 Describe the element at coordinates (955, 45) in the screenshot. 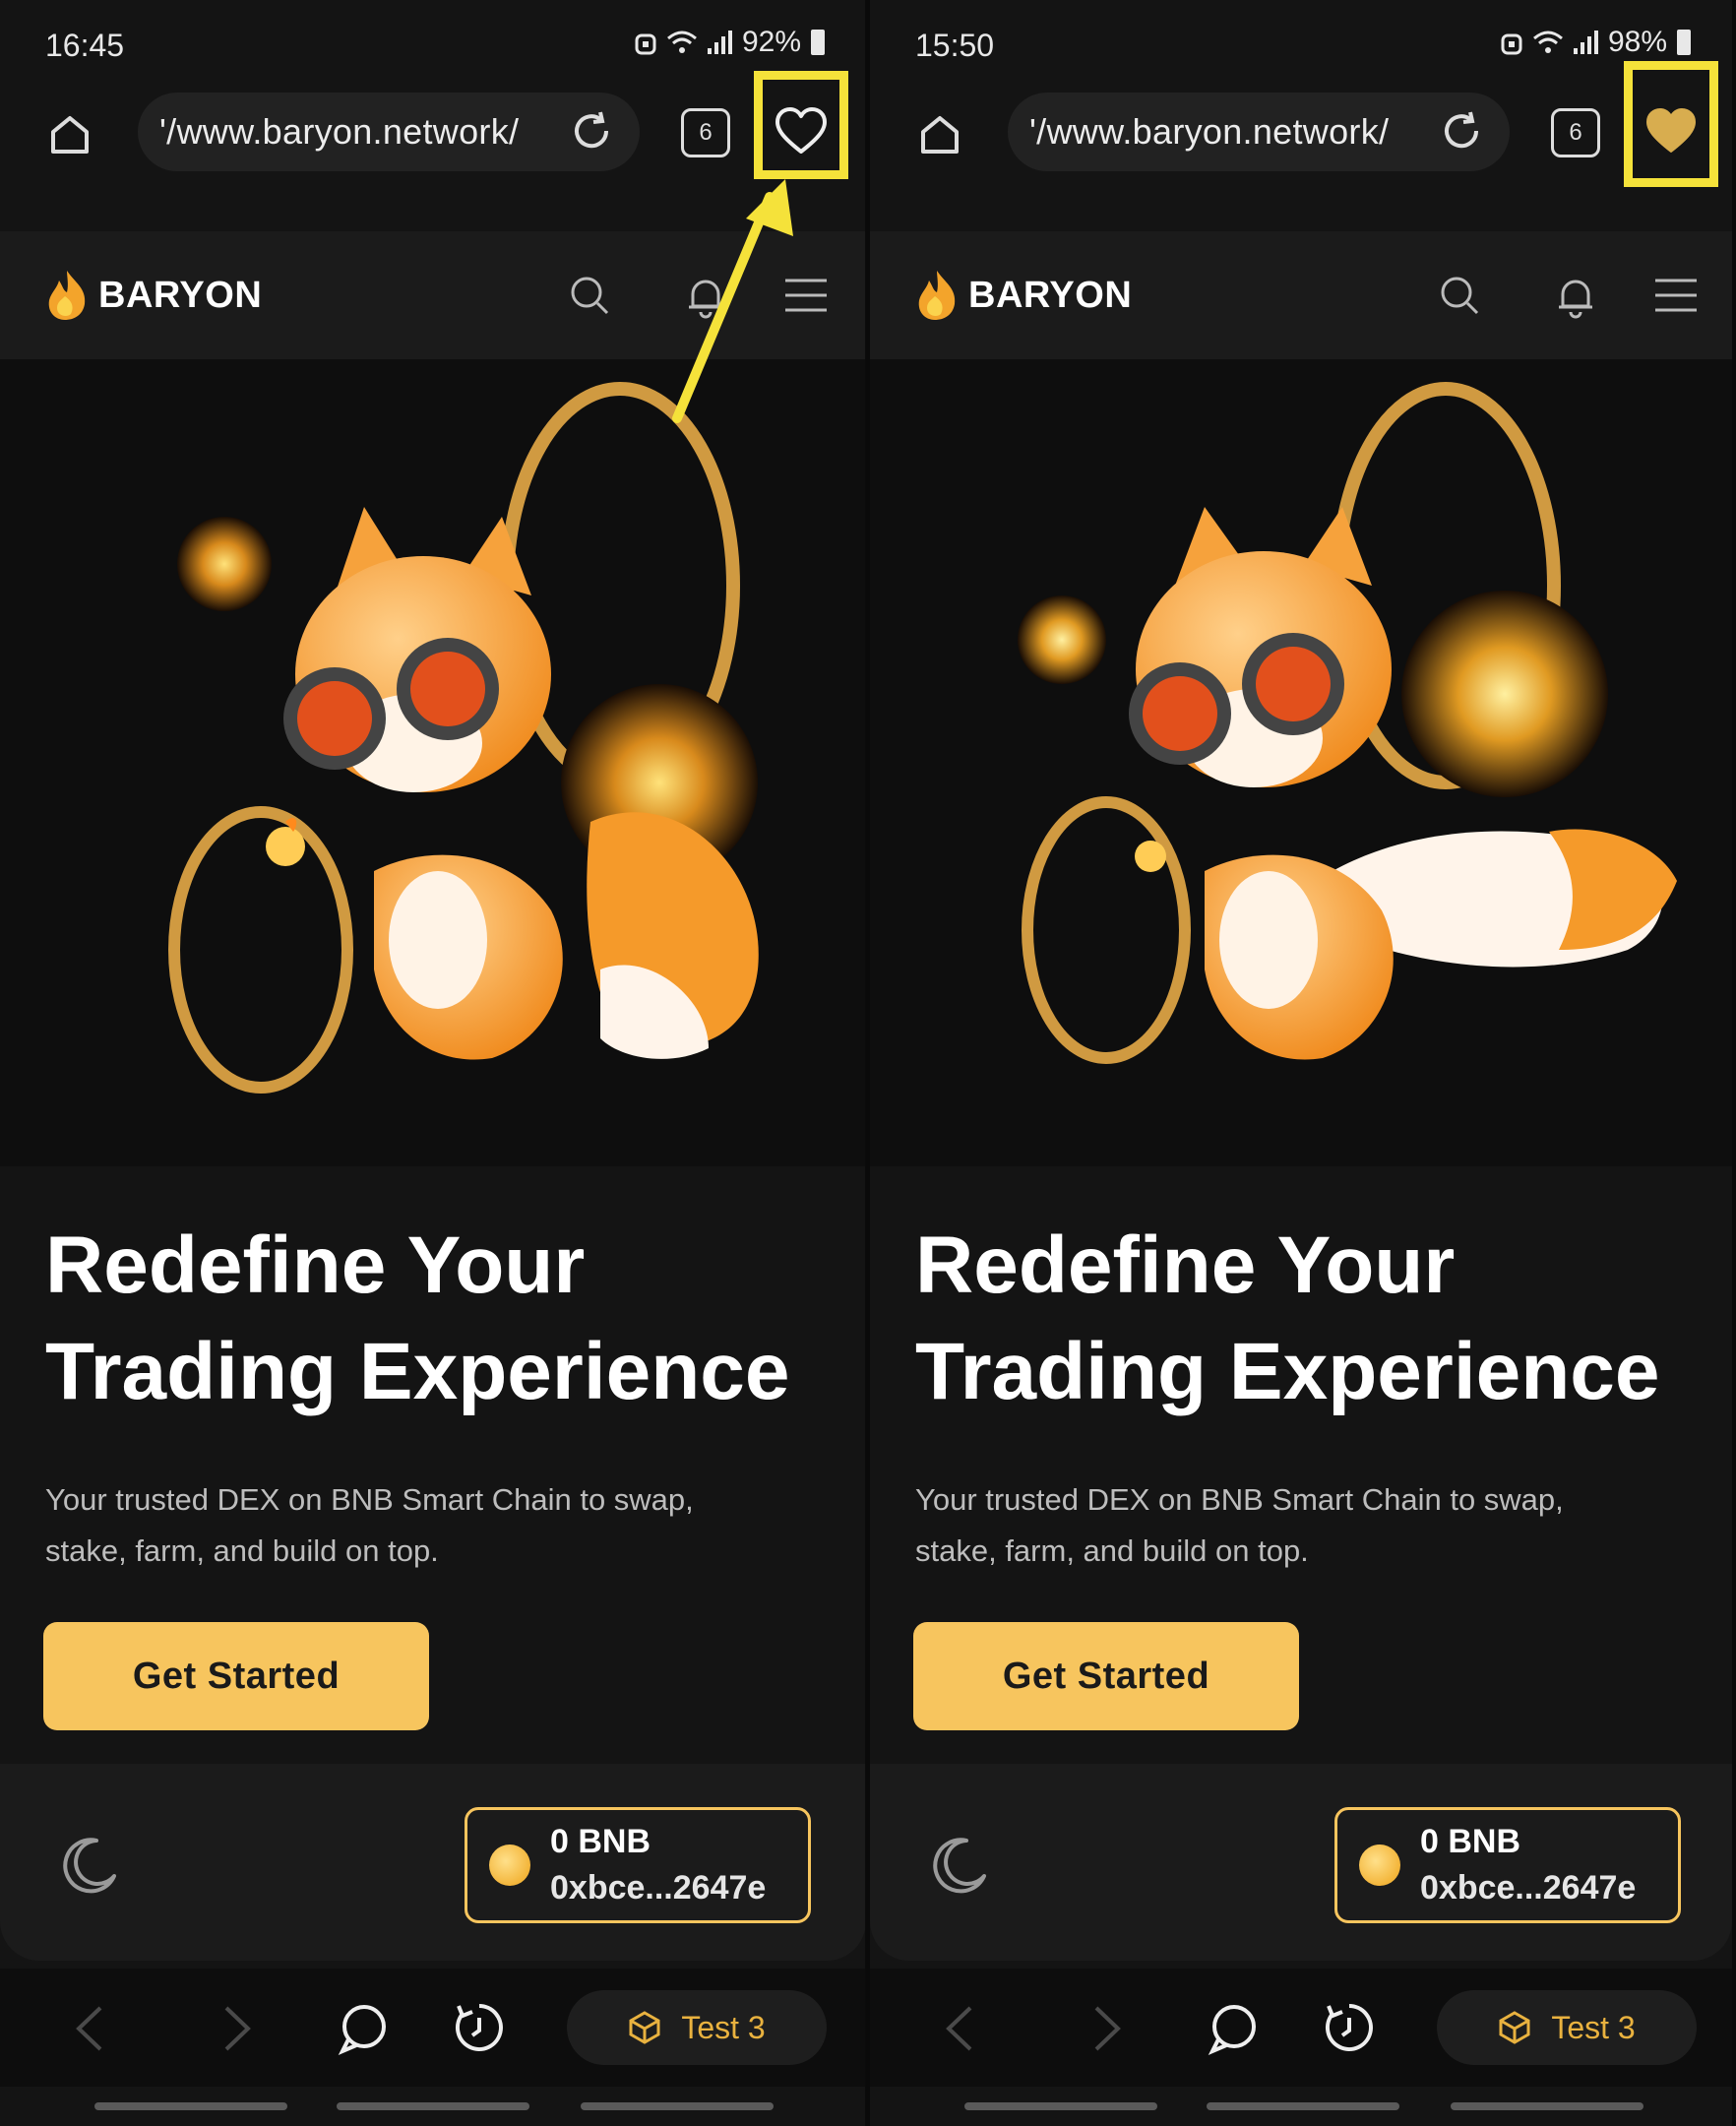

I see `status-time: 15:50` at that location.